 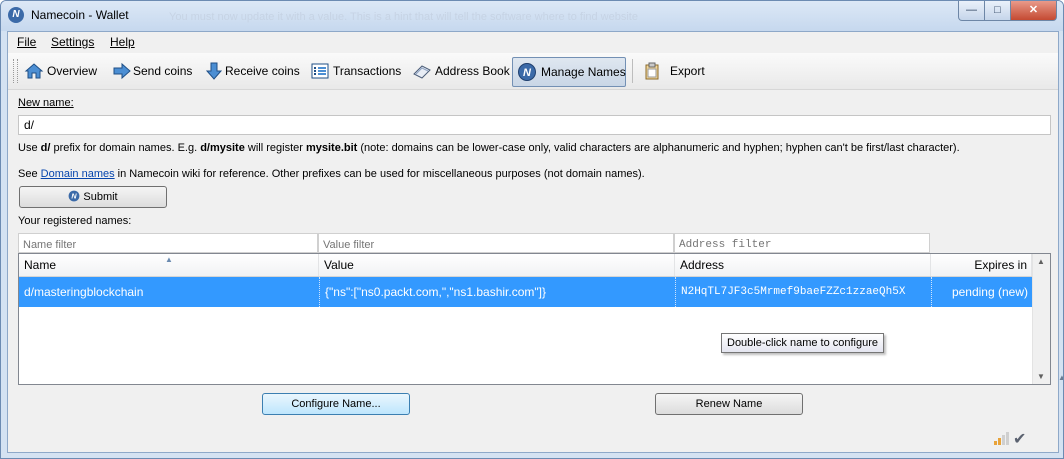 I want to click on close-button: ✕, so click(x=1033, y=11).